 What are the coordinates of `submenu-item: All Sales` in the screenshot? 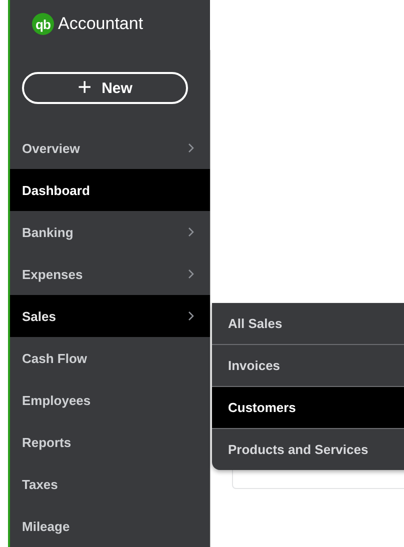 It's located at (308, 324).